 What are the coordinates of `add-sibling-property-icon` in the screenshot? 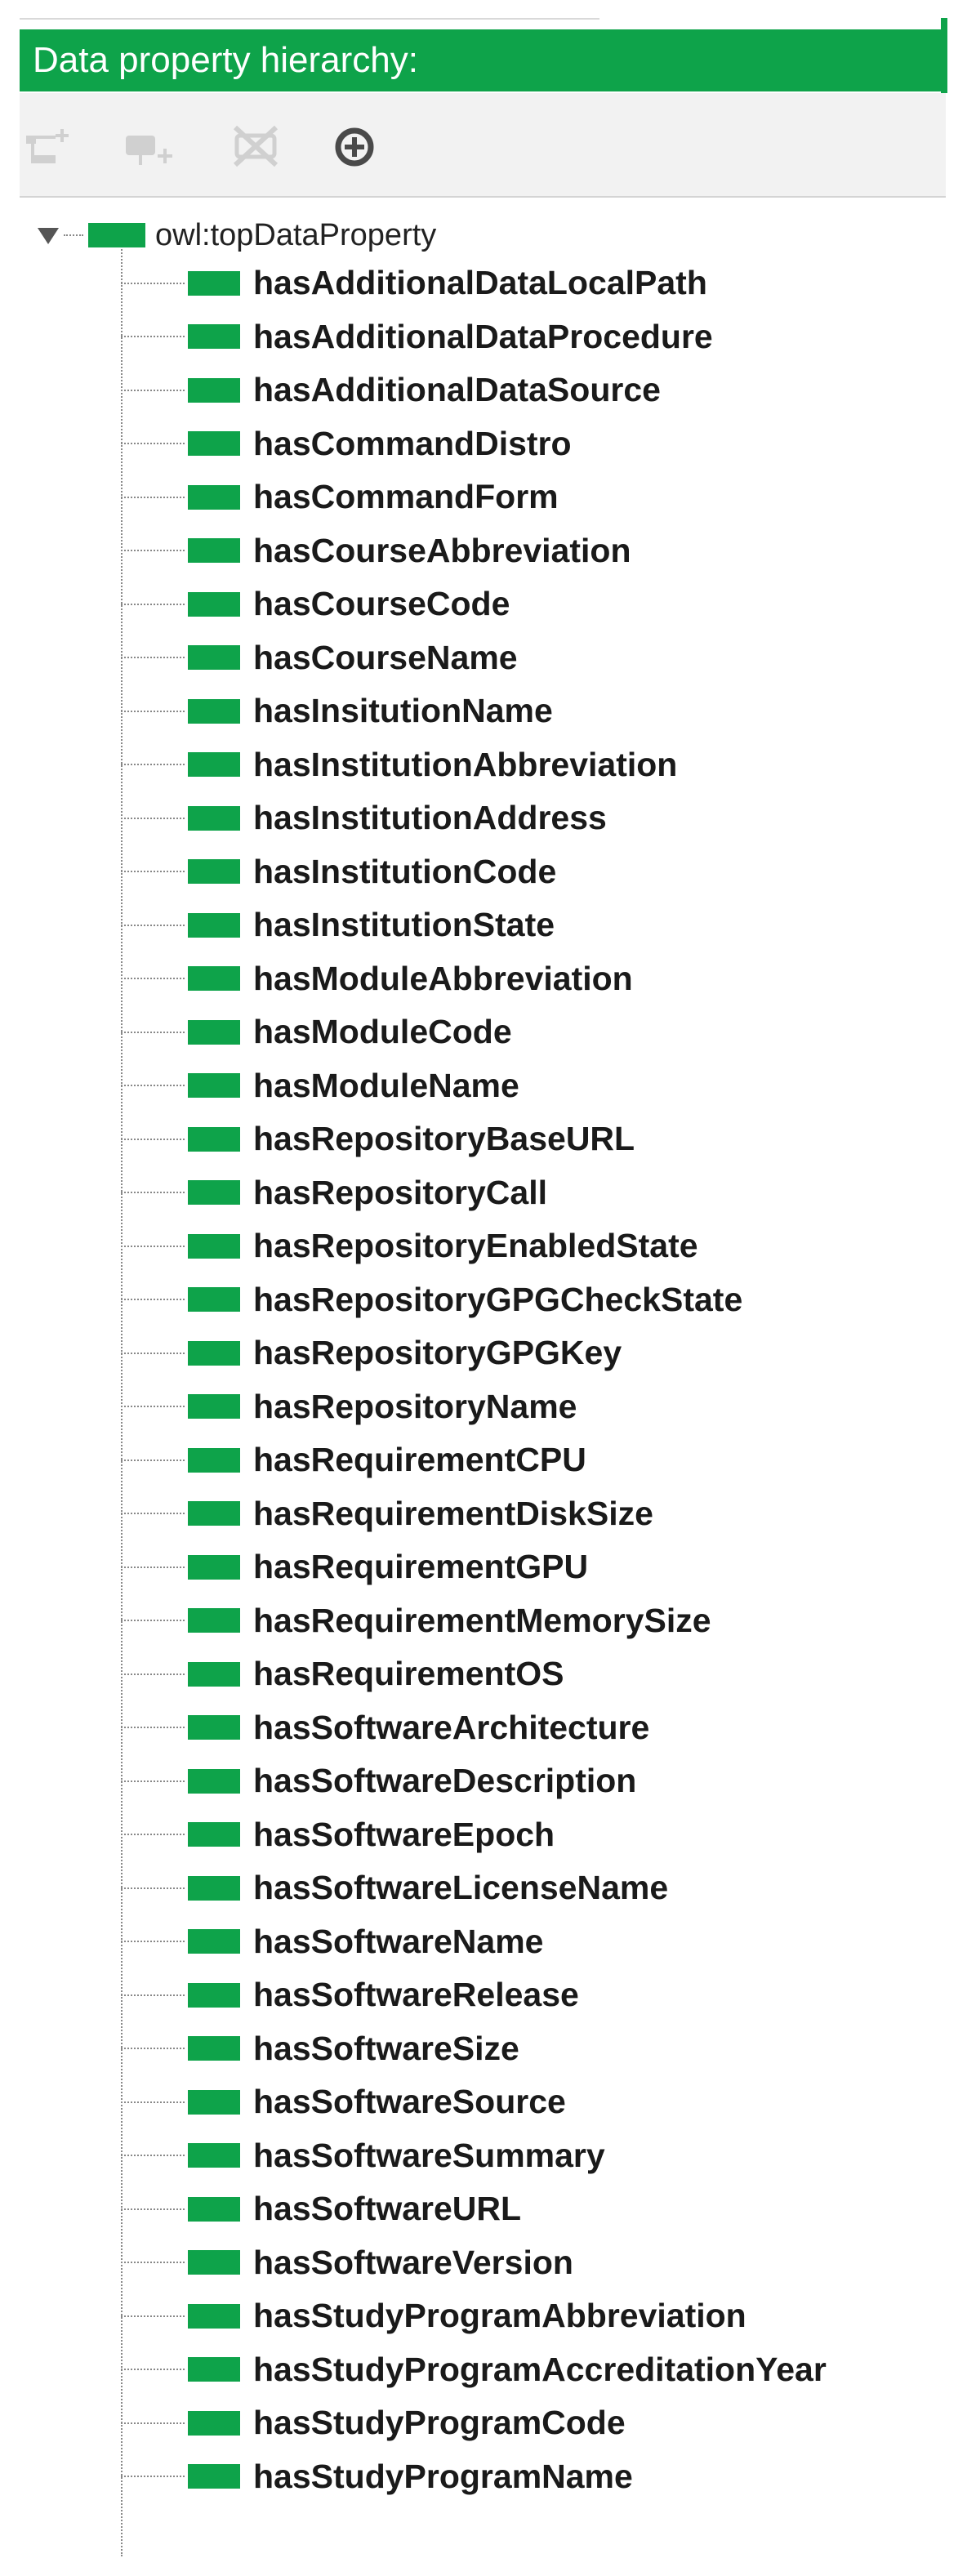 It's located at (149, 150).